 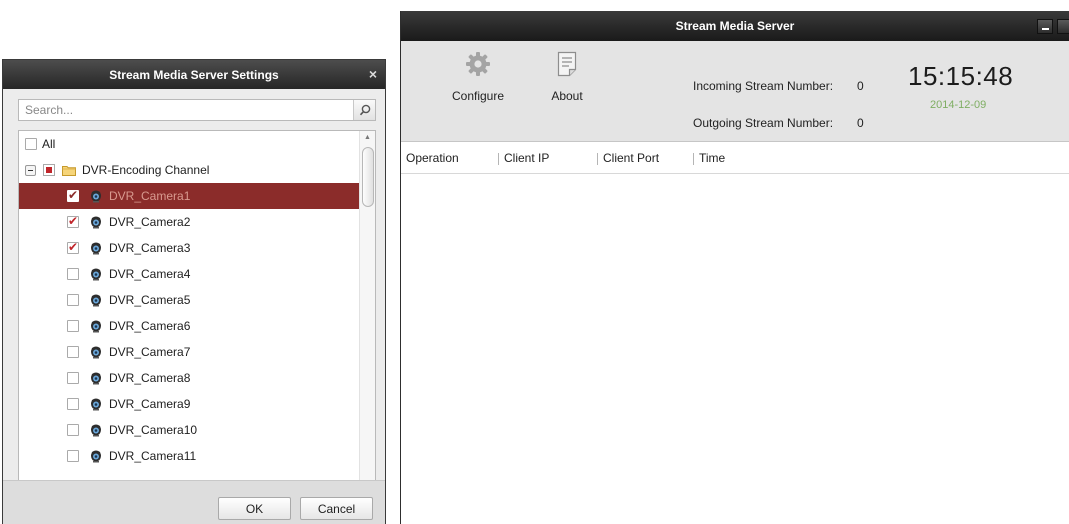 I want to click on camera-label: DVR_Camera4, so click(x=150, y=274).